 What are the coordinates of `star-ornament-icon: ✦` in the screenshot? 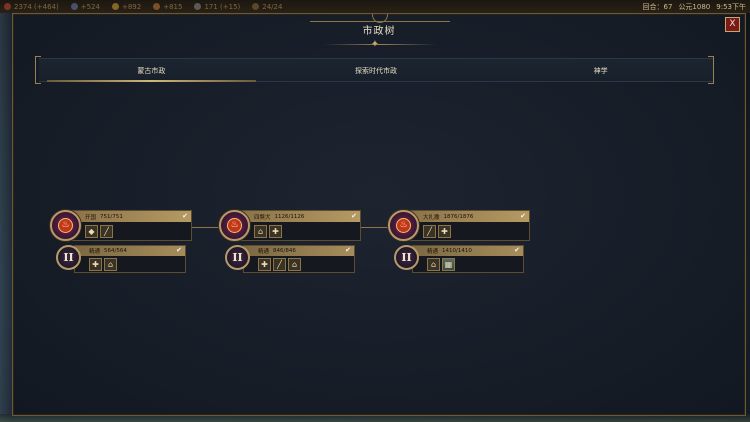 It's located at (375, 44).